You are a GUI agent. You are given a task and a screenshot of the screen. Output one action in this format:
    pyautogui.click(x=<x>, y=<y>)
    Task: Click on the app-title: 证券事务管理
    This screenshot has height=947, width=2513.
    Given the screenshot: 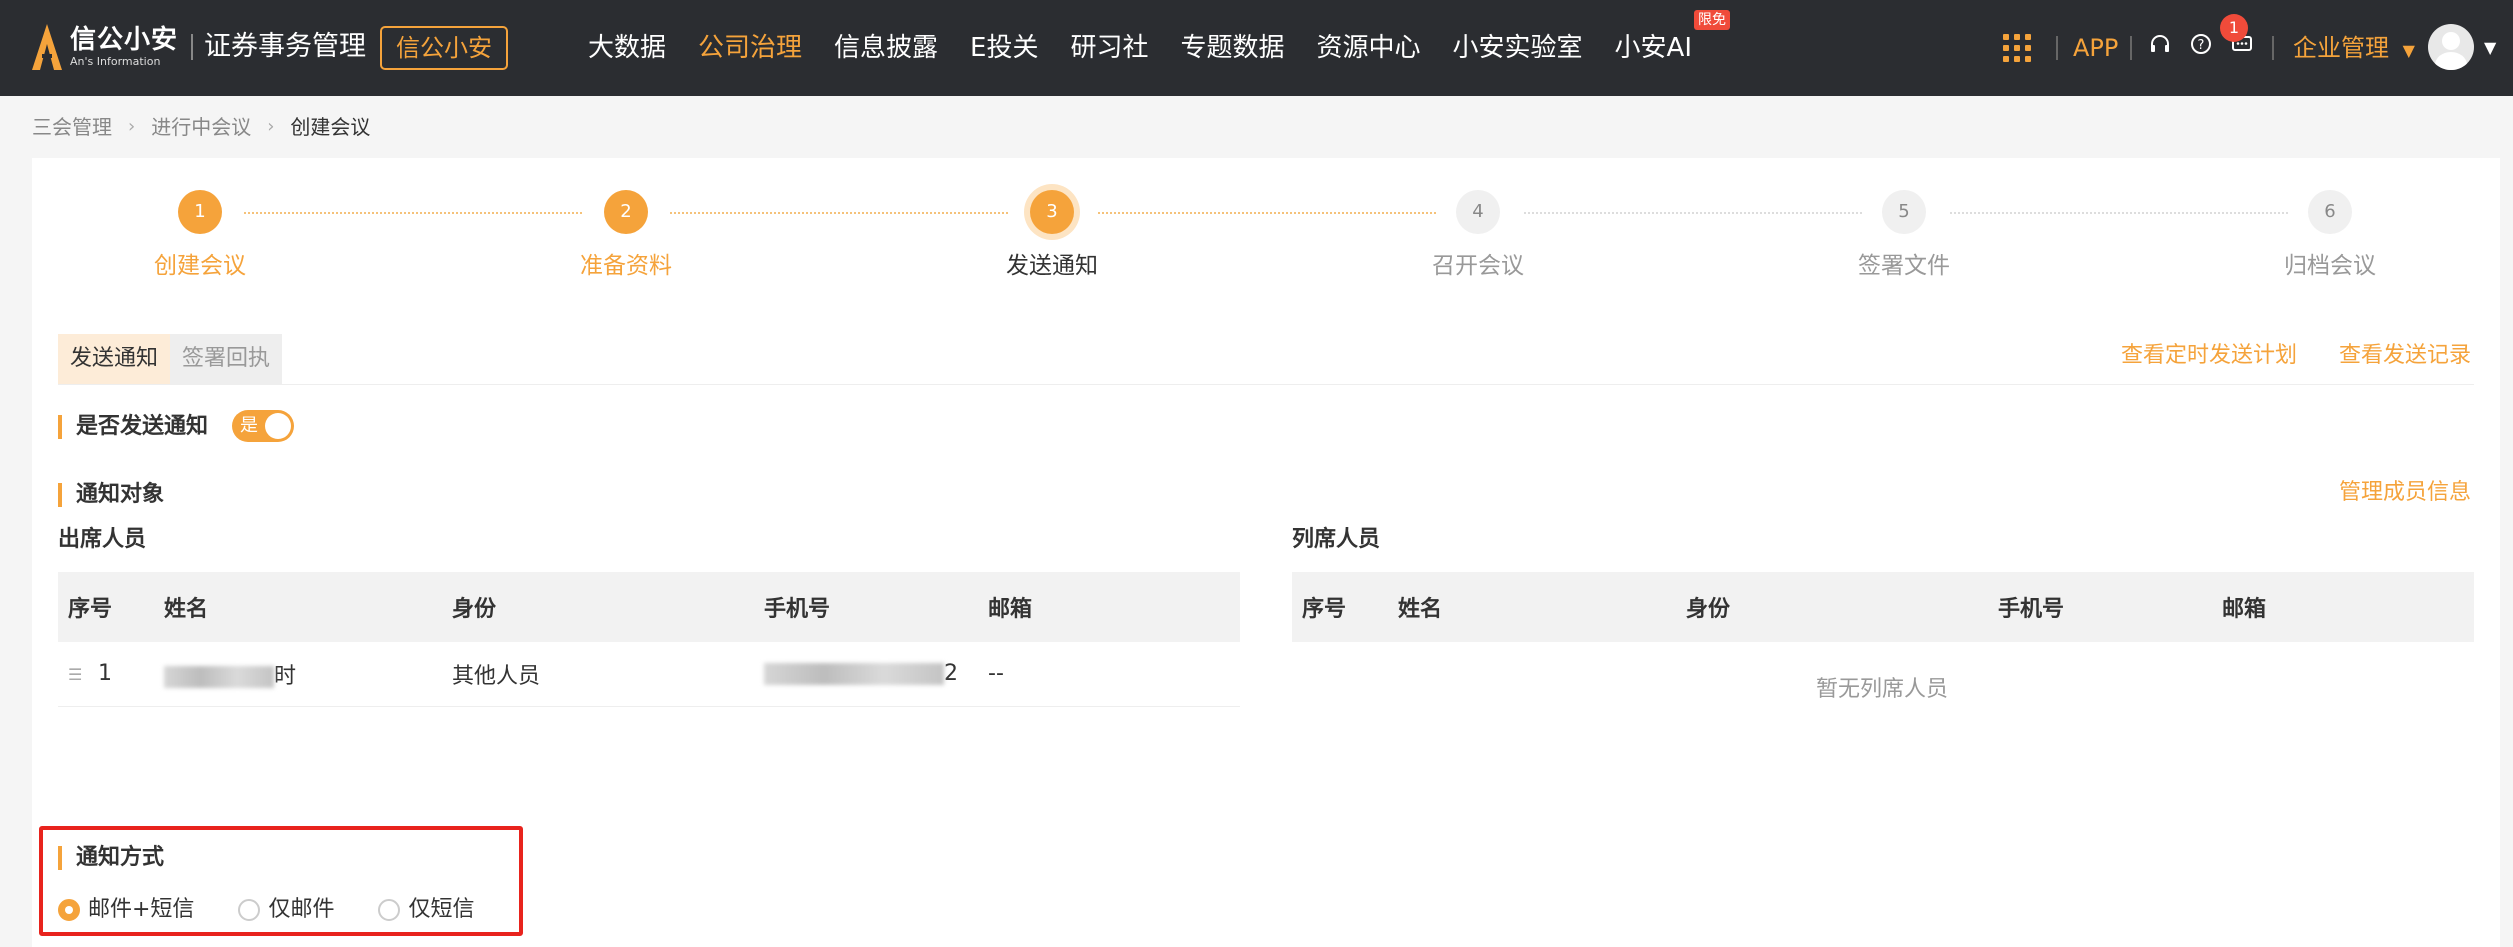 What is the action you would take?
    pyautogui.click(x=285, y=46)
    